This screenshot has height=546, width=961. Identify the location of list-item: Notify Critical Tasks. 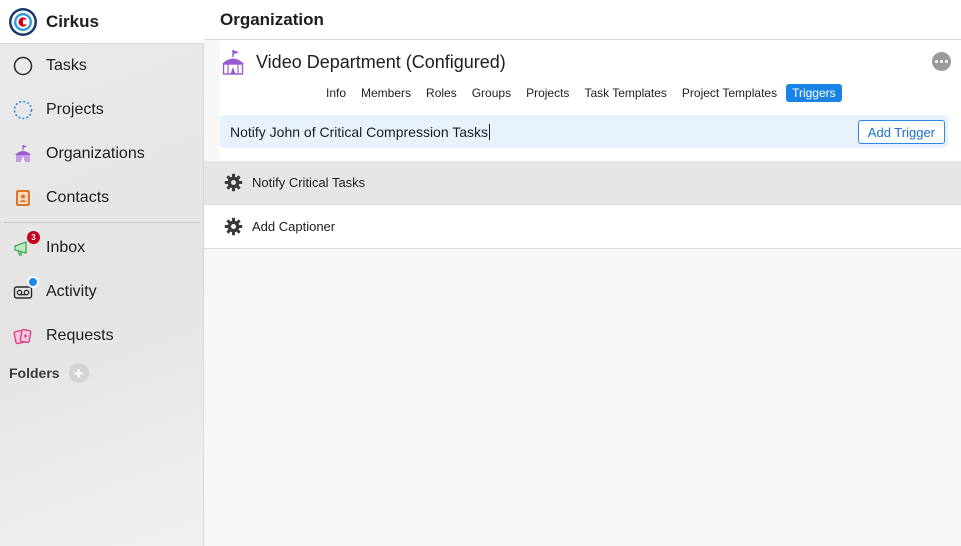
(582, 183).